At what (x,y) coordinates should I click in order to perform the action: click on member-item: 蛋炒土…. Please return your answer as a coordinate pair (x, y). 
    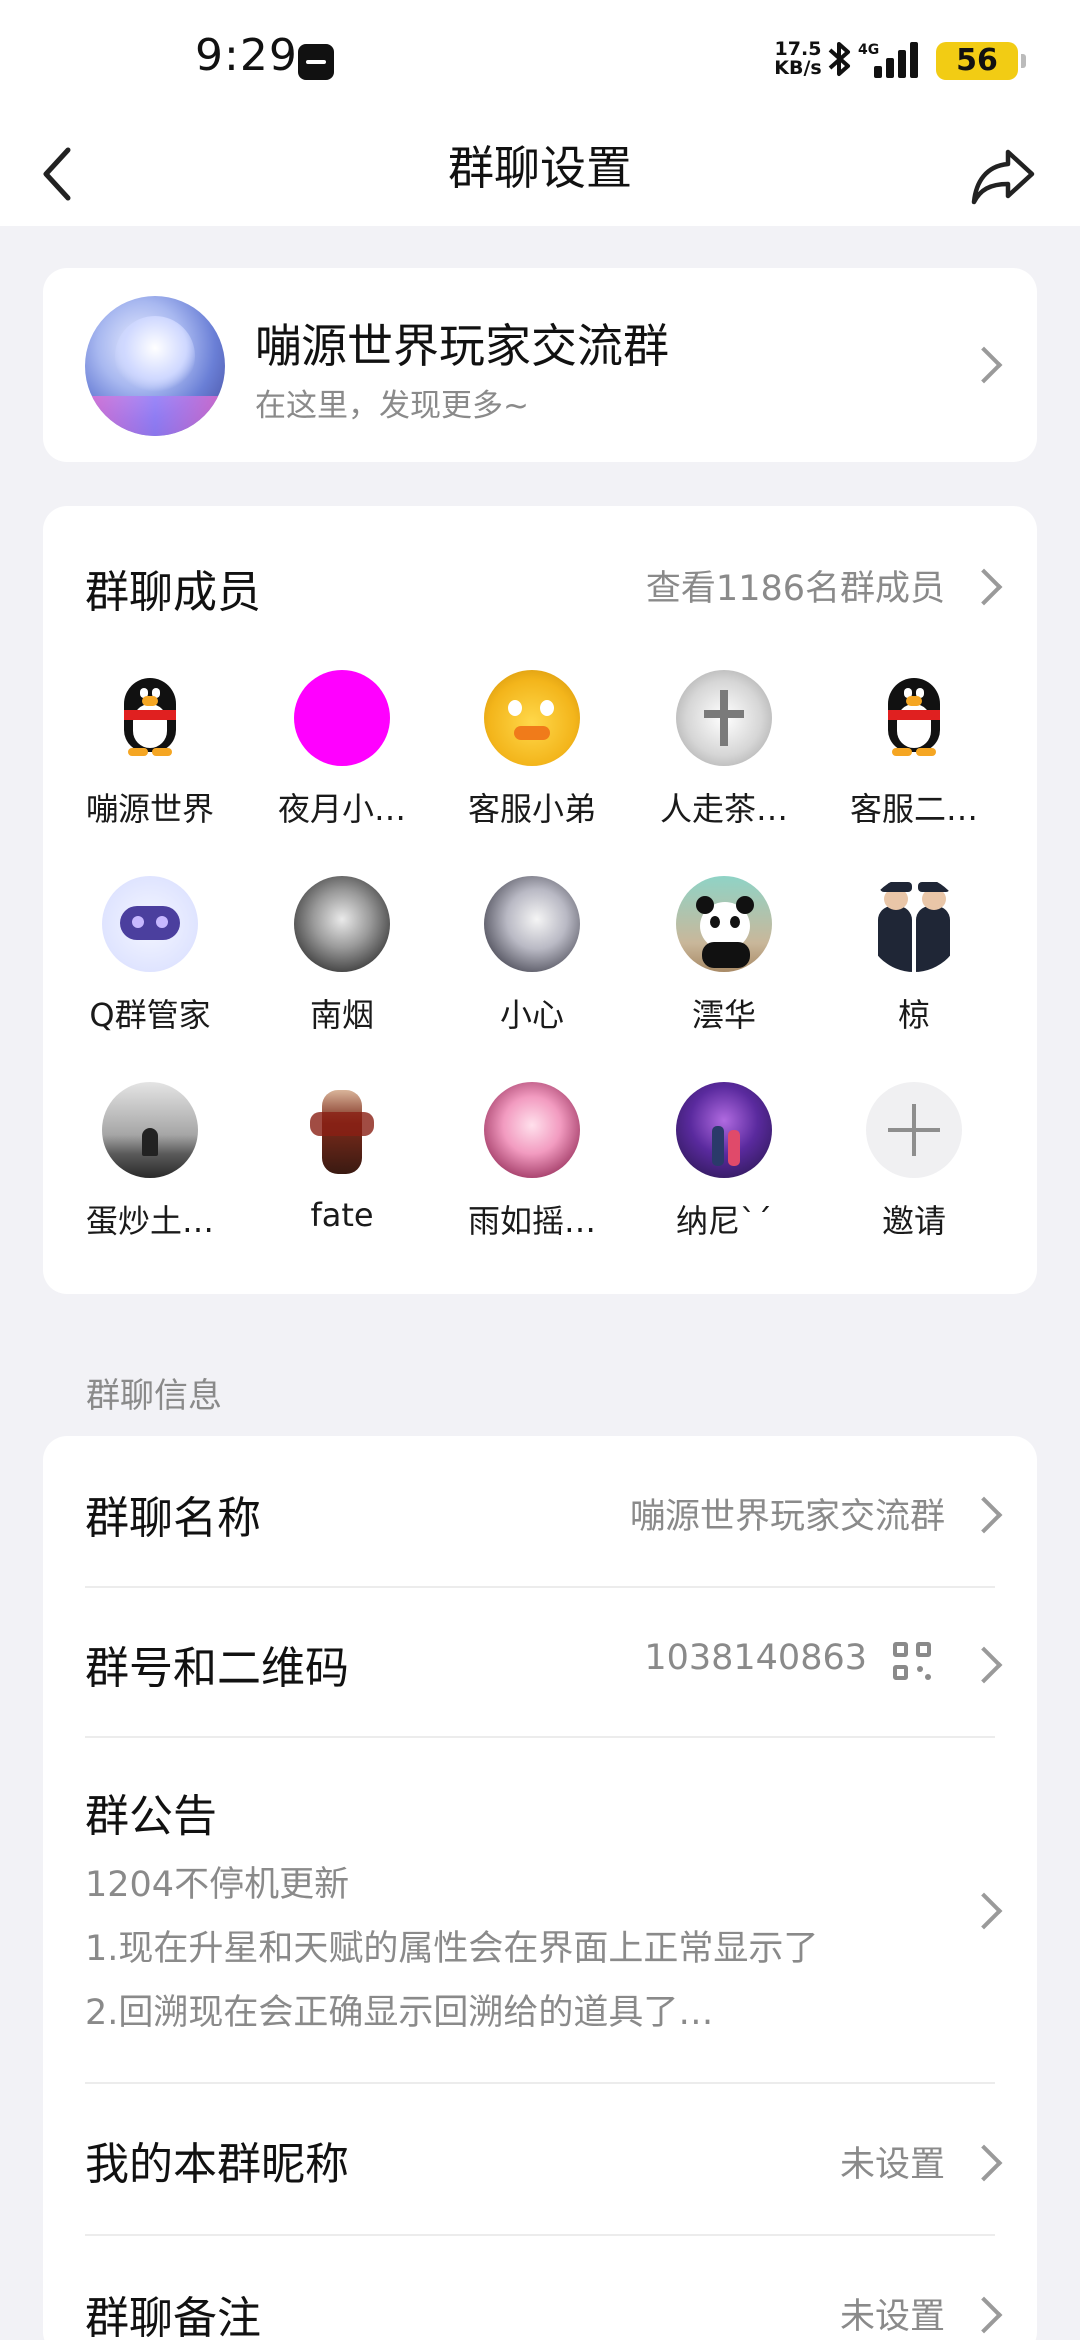
    Looking at the image, I should click on (150, 1162).